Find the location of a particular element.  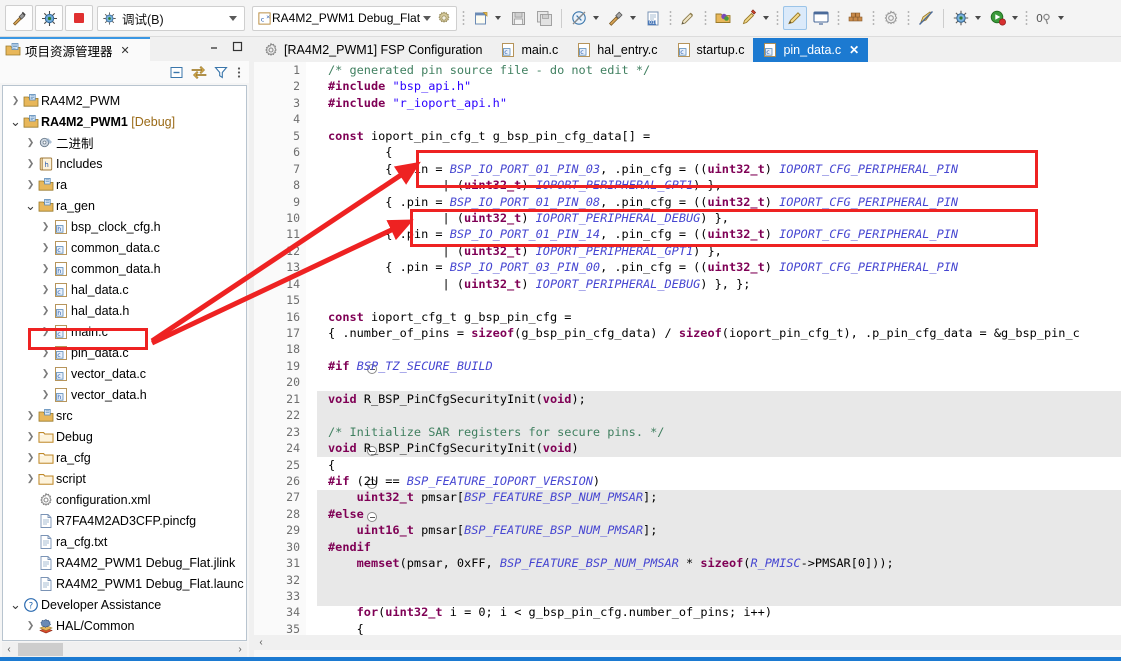

tree-item-ra4m2_pwm: ❯ RA4M2_PWM is located at coordinates (124, 100).